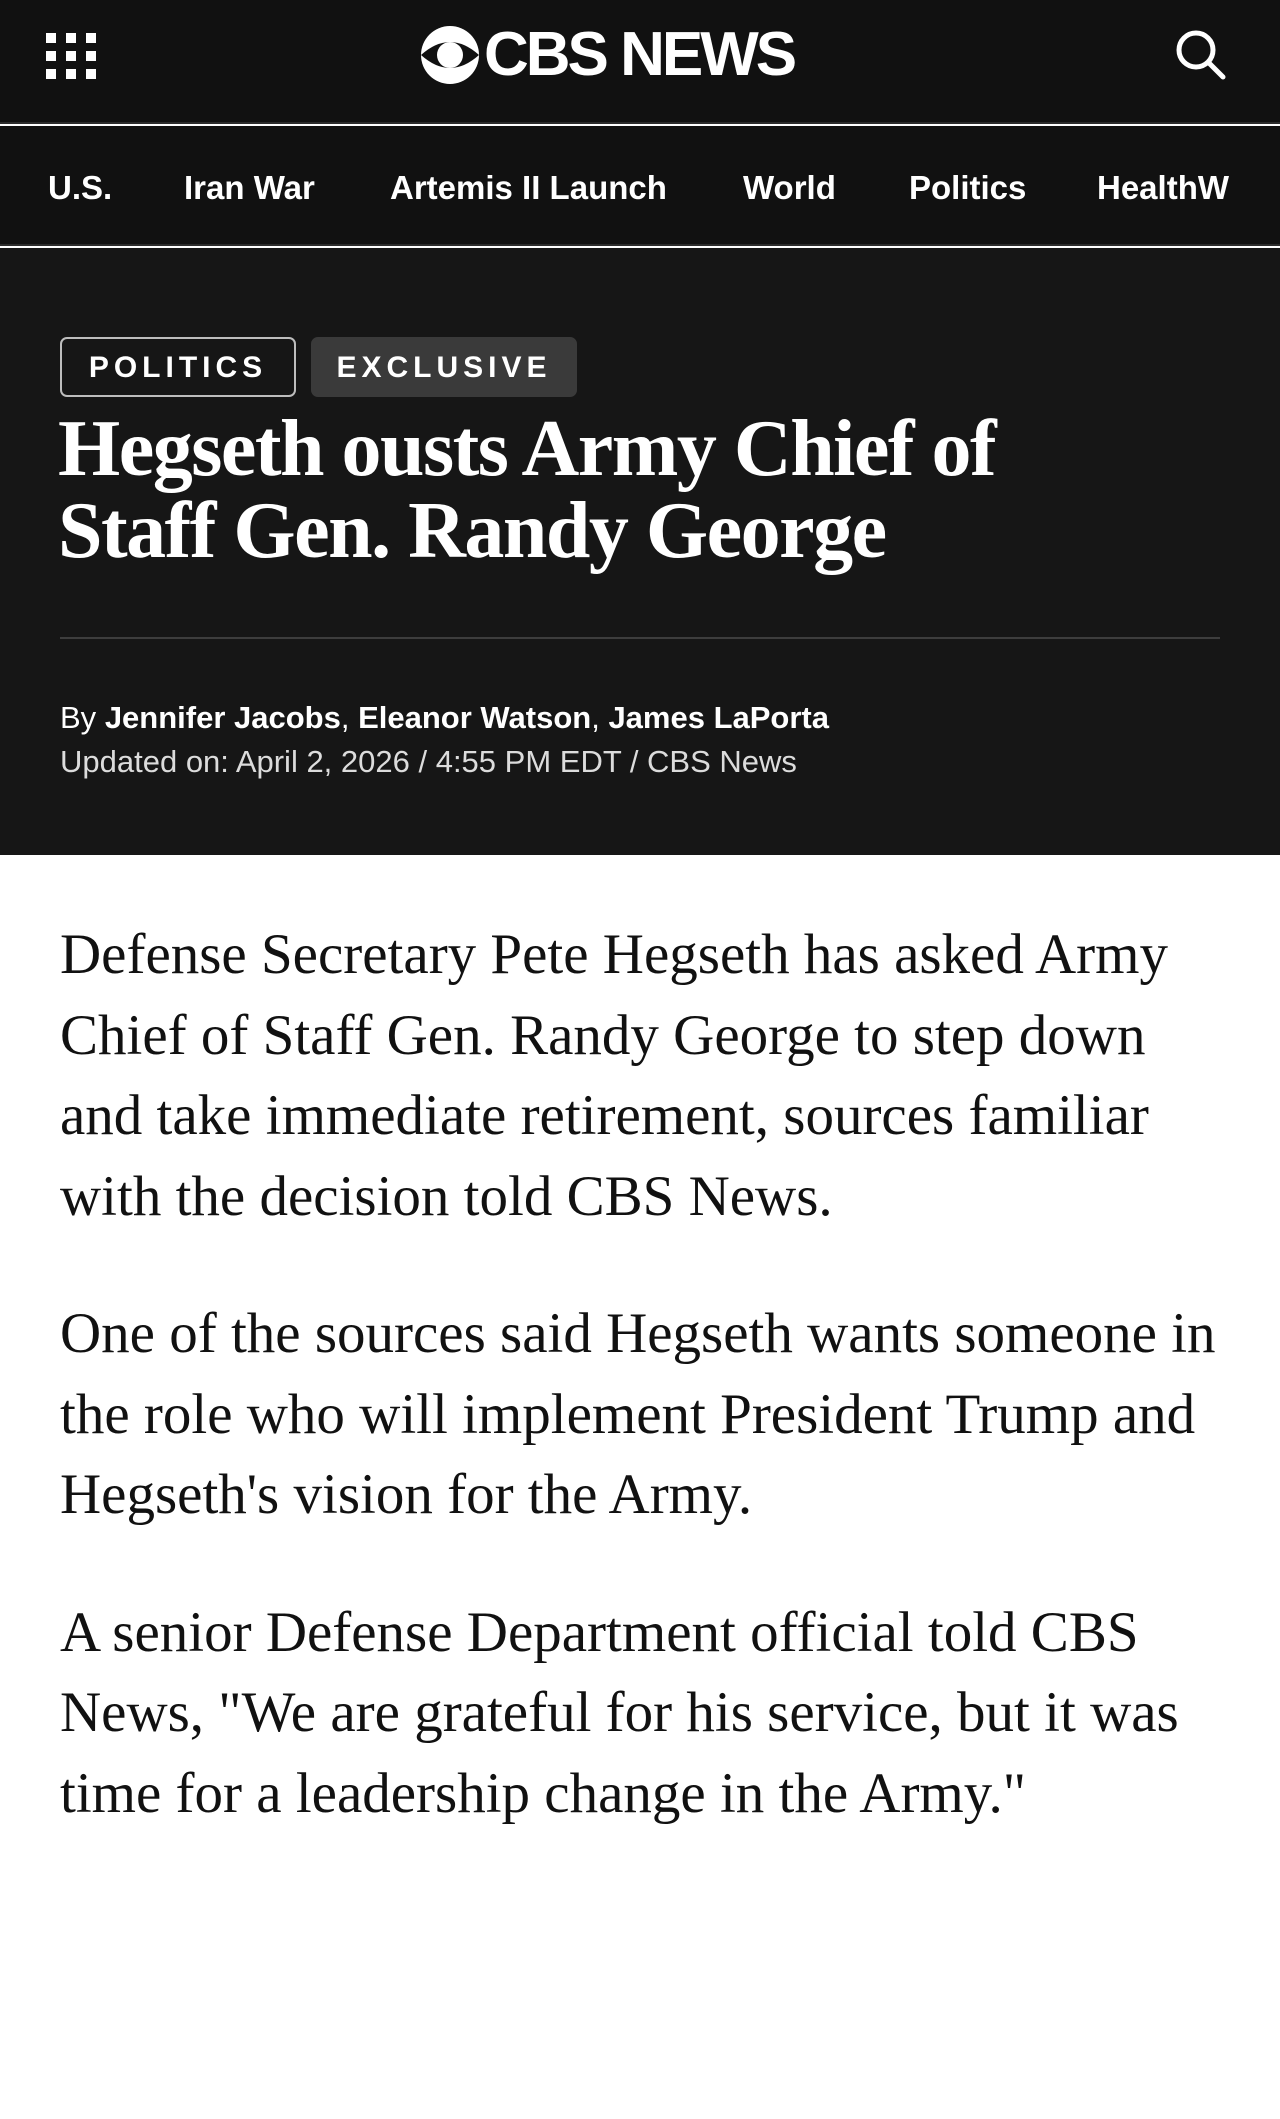 Image resolution: width=1280 pixels, height=2119 pixels. Describe the element at coordinates (472, 531) in the screenshot. I see `headline-line-2: Staff Gen. Randy George` at that location.